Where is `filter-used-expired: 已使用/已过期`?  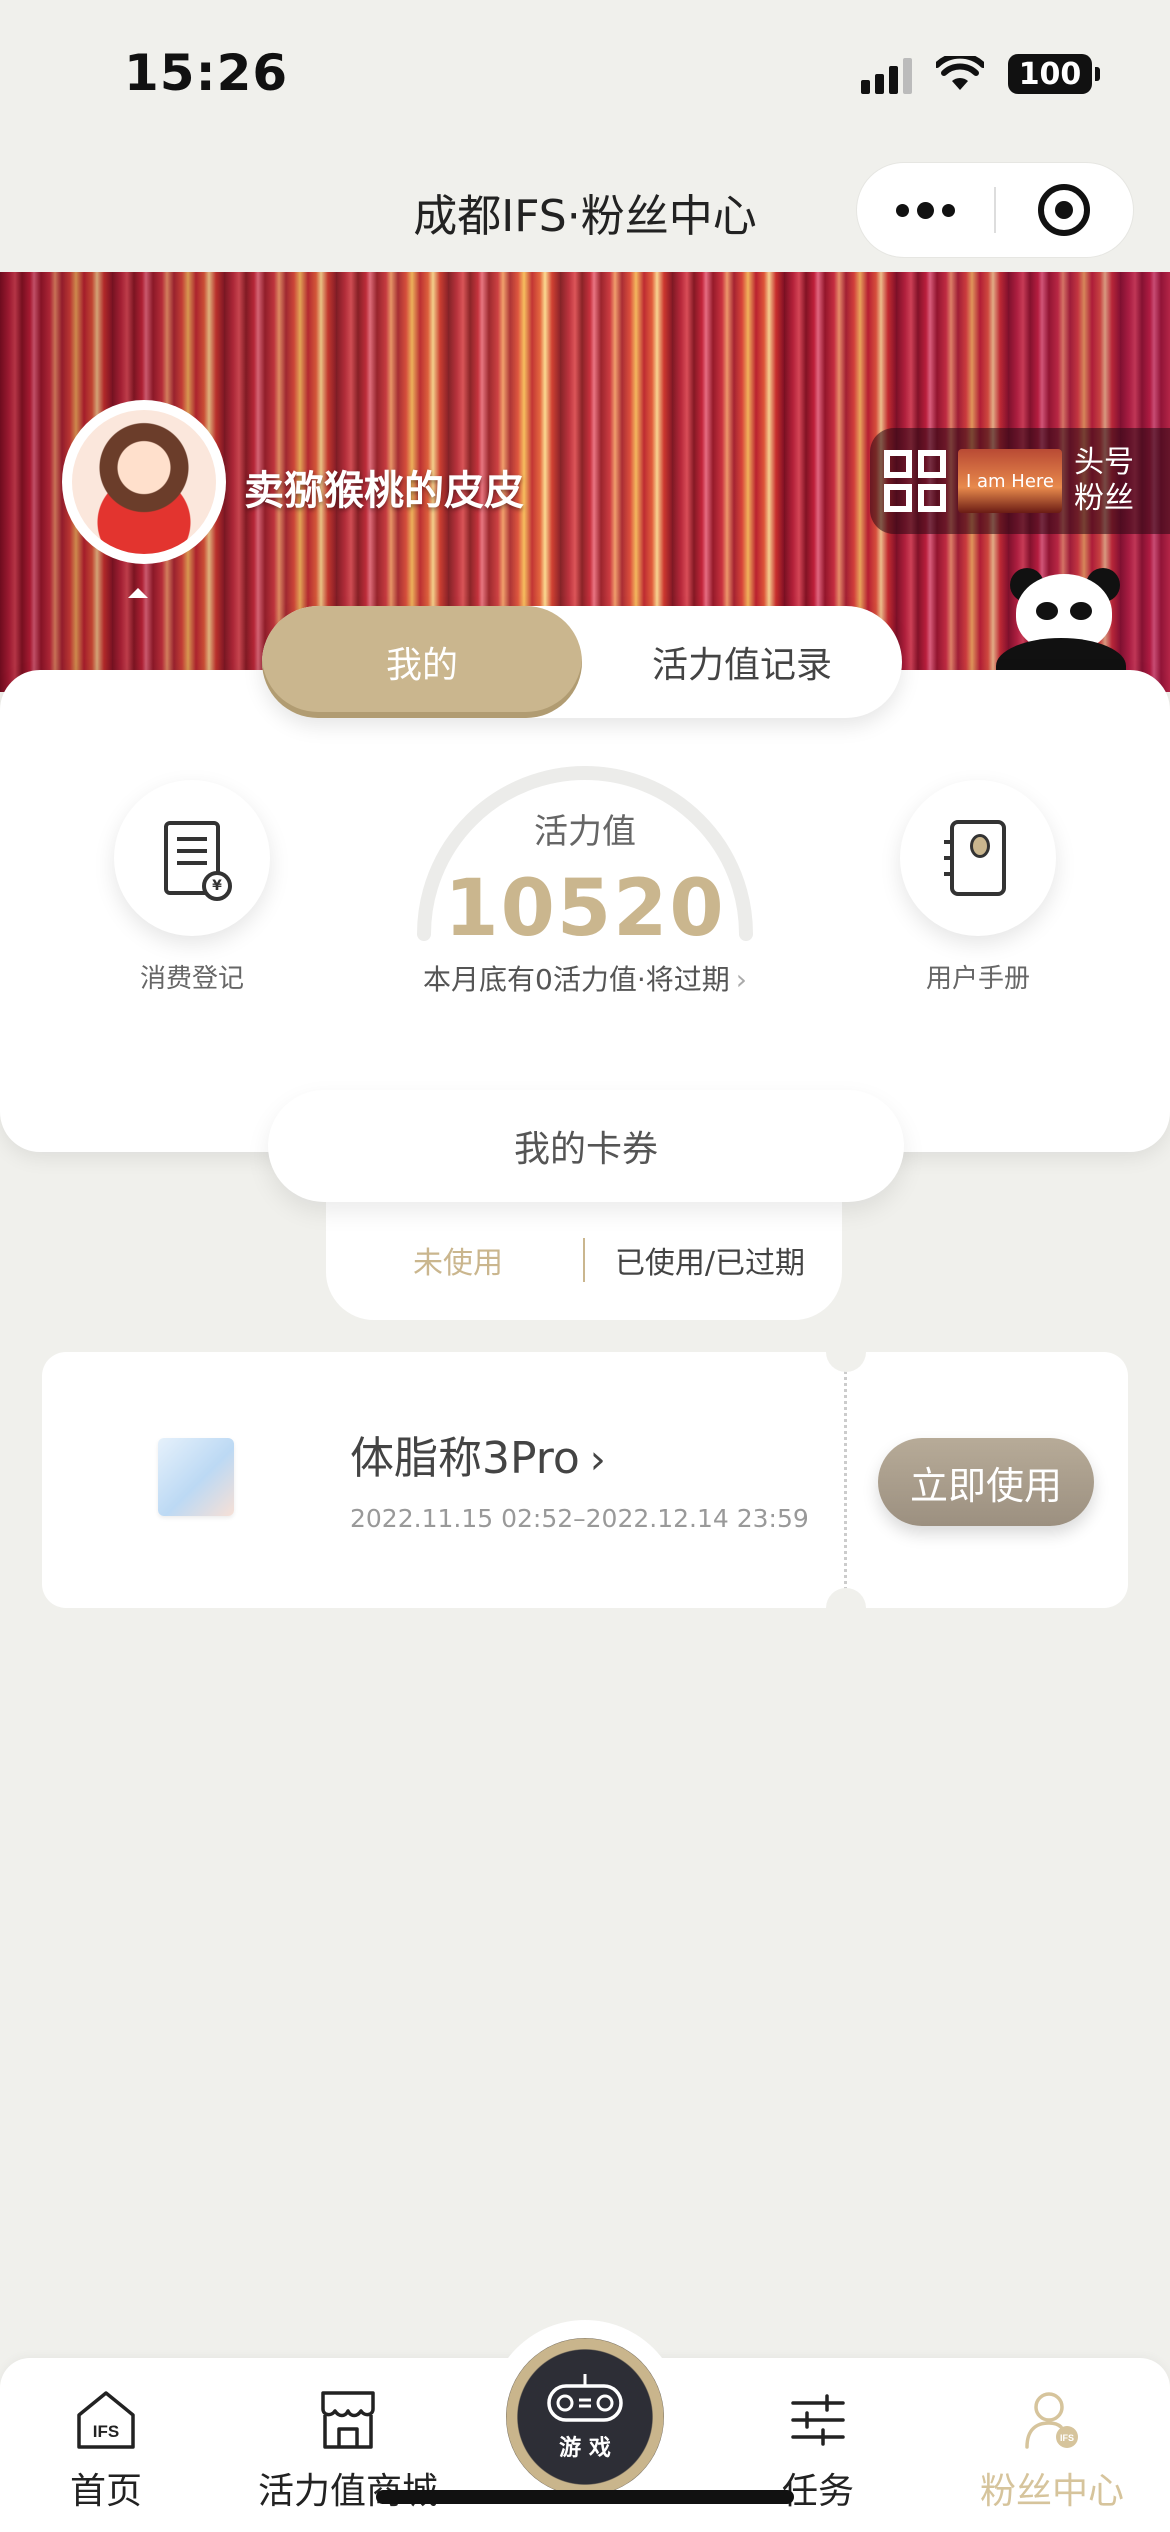 filter-used-expired: 已使用/已过期 is located at coordinates (710, 1260).